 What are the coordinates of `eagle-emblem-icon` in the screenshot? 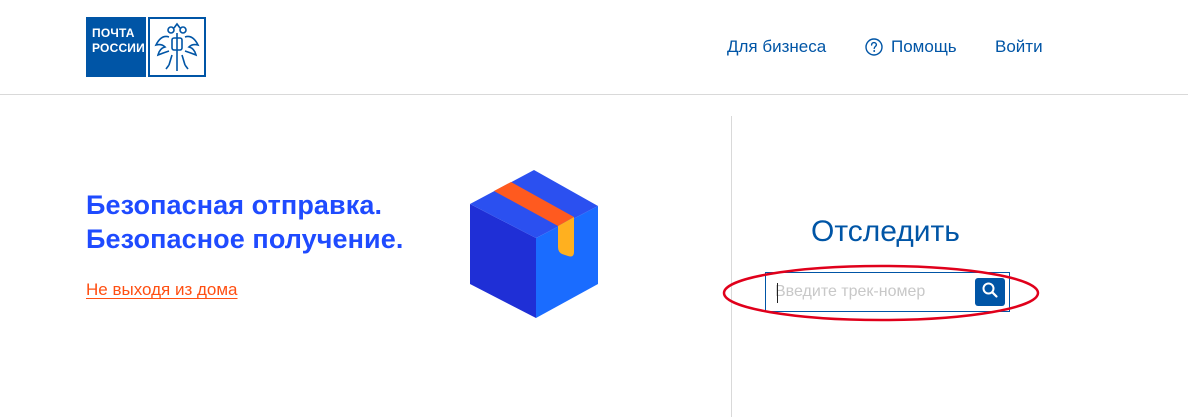 It's located at (177, 47).